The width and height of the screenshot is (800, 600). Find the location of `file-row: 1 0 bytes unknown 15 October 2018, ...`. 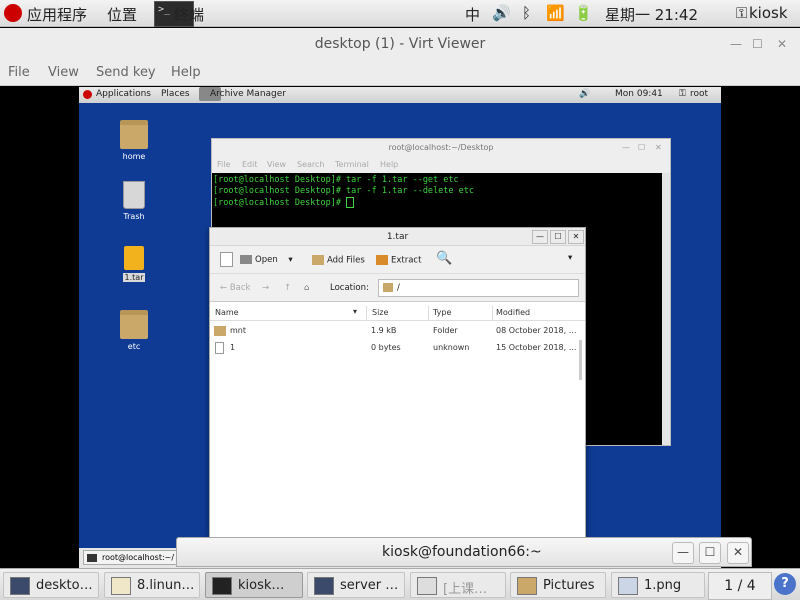

file-row: 1 0 bytes unknown 15 October 2018, ... is located at coordinates (397, 348).